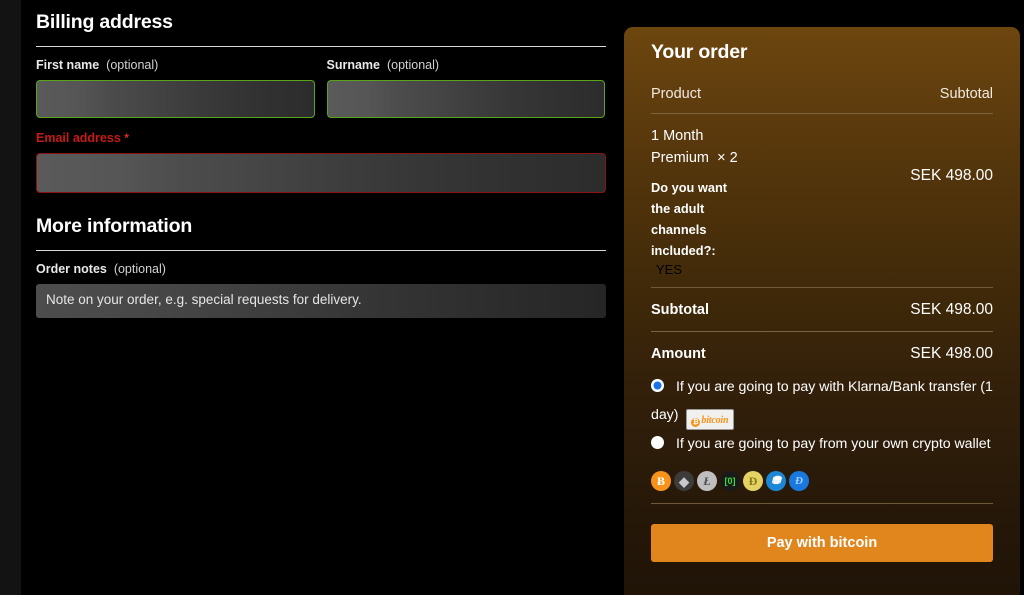  Describe the element at coordinates (661, 481) in the screenshot. I see `bitcoin-coin-icon: Ƀ` at that location.